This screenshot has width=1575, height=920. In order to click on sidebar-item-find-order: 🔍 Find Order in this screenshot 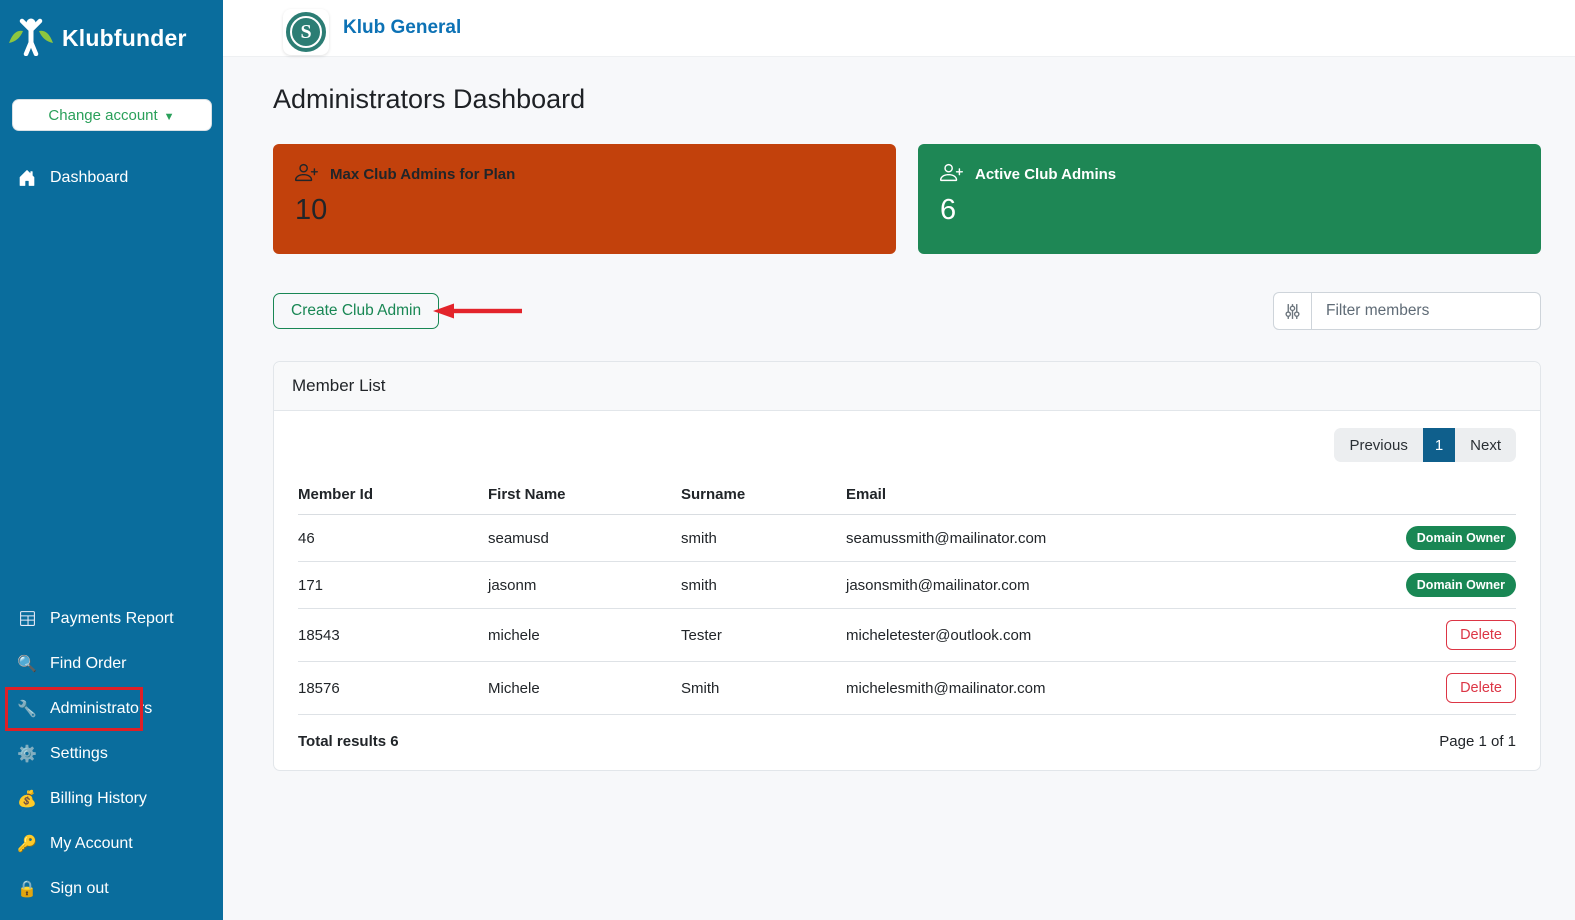, I will do `click(111, 663)`.